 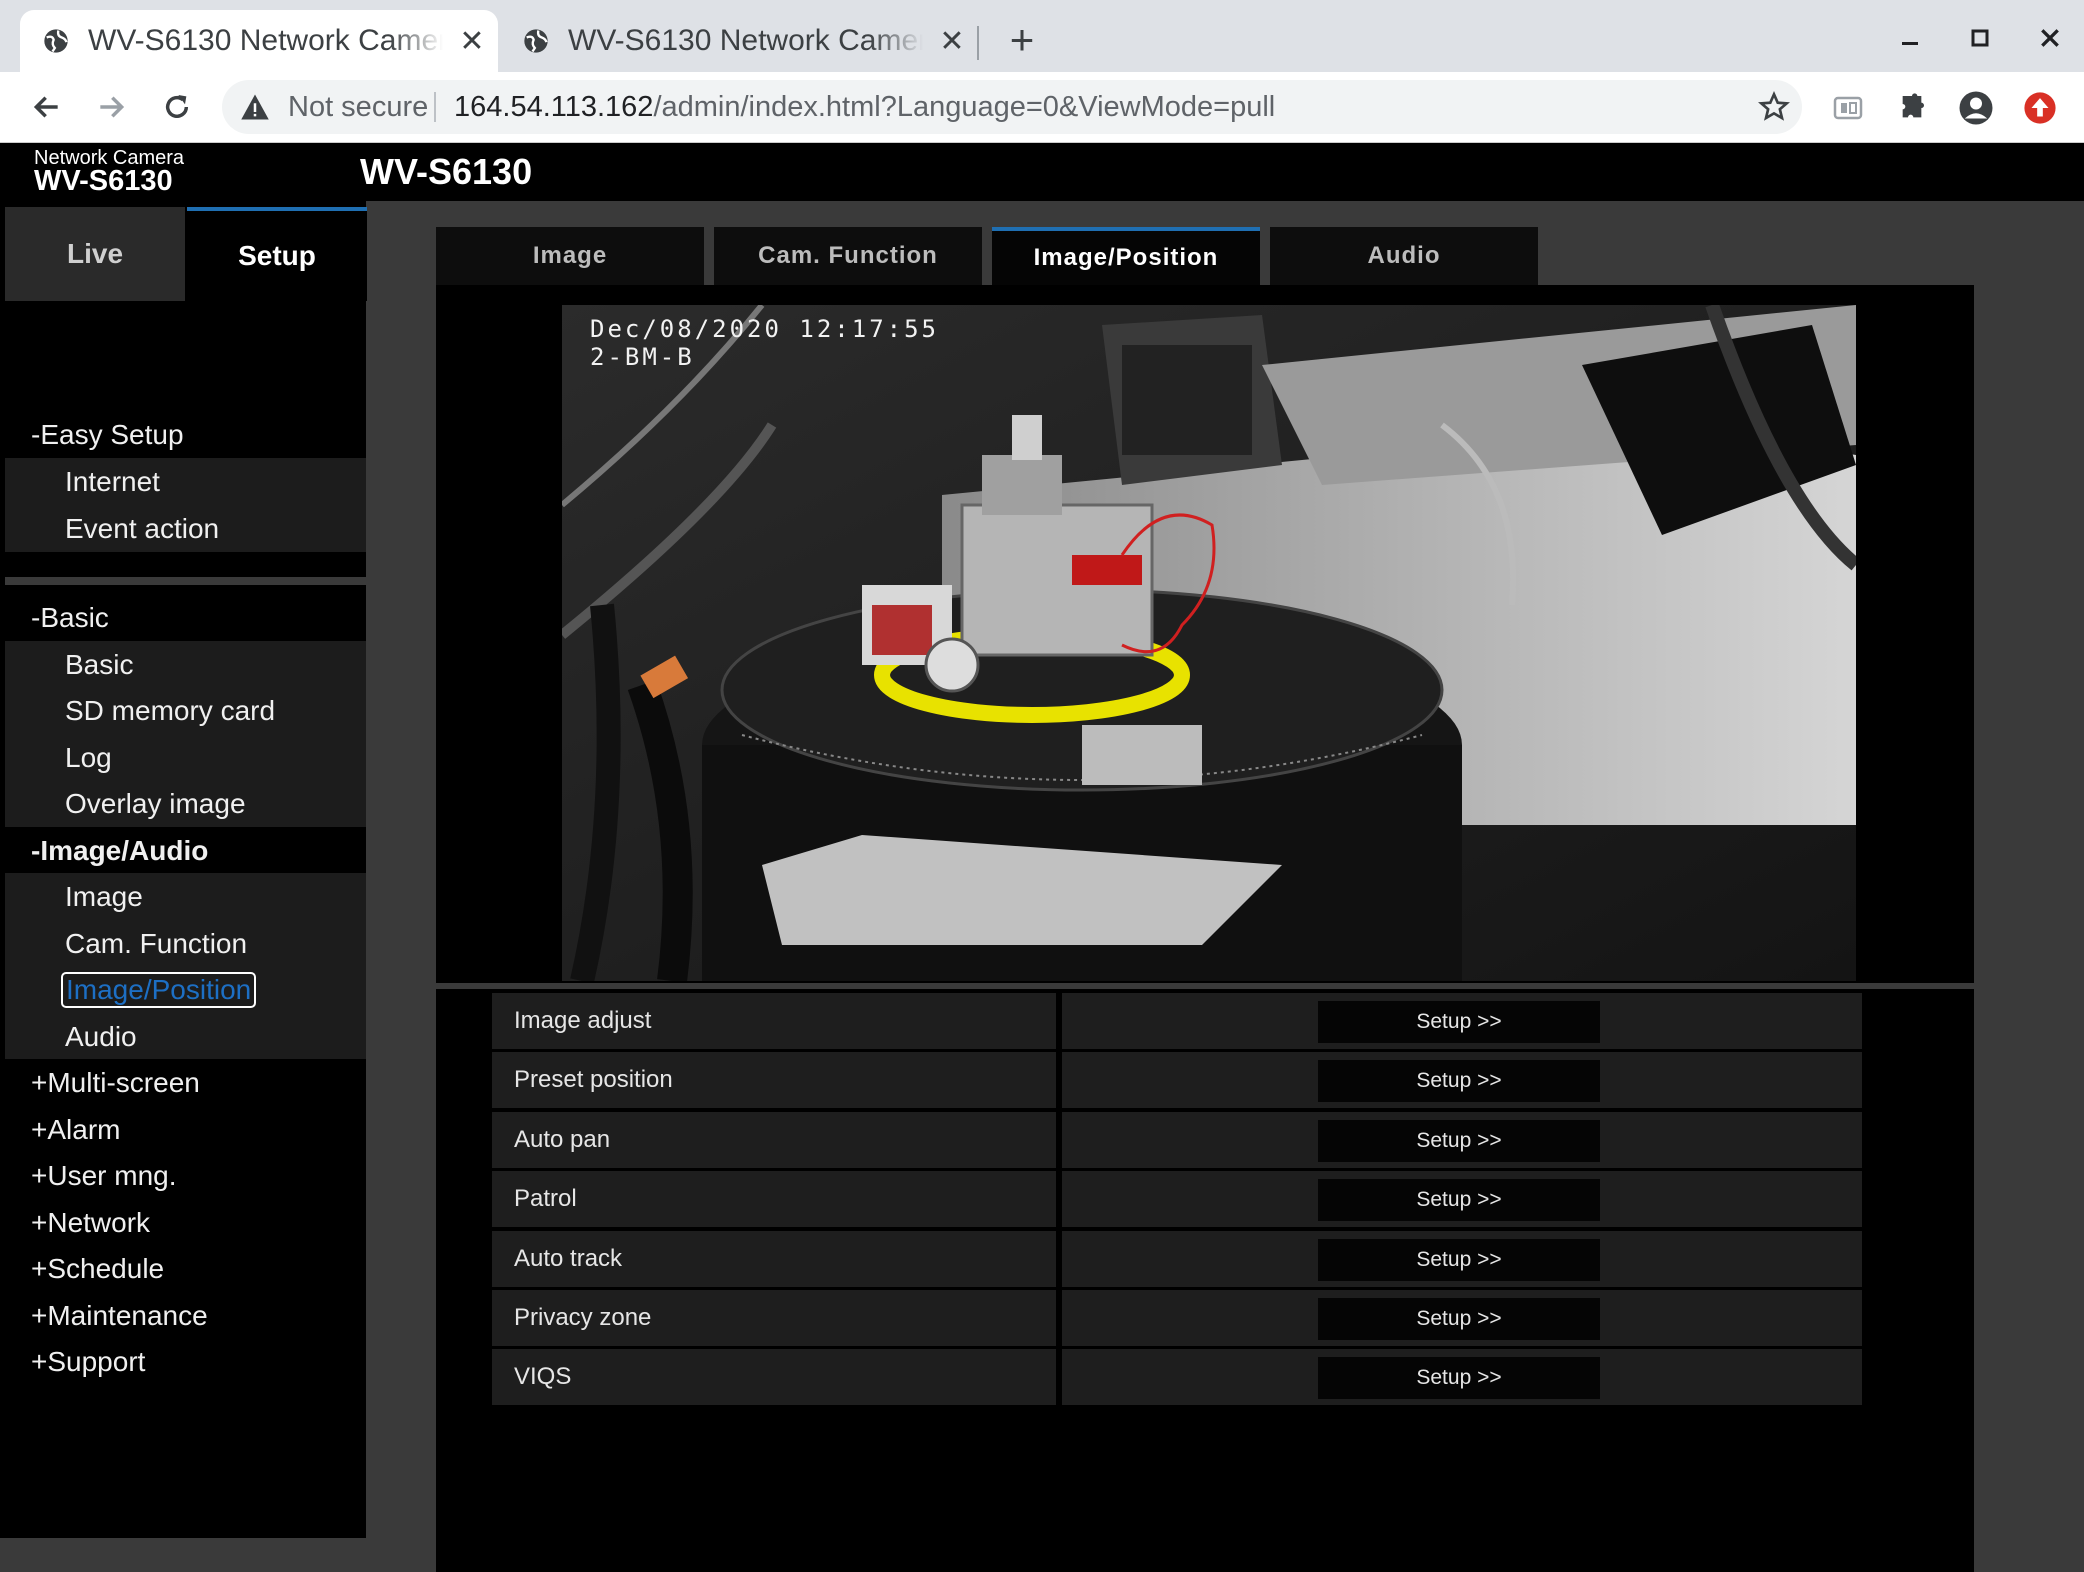 I want to click on setting-label: Patrol, so click(x=774, y=1199).